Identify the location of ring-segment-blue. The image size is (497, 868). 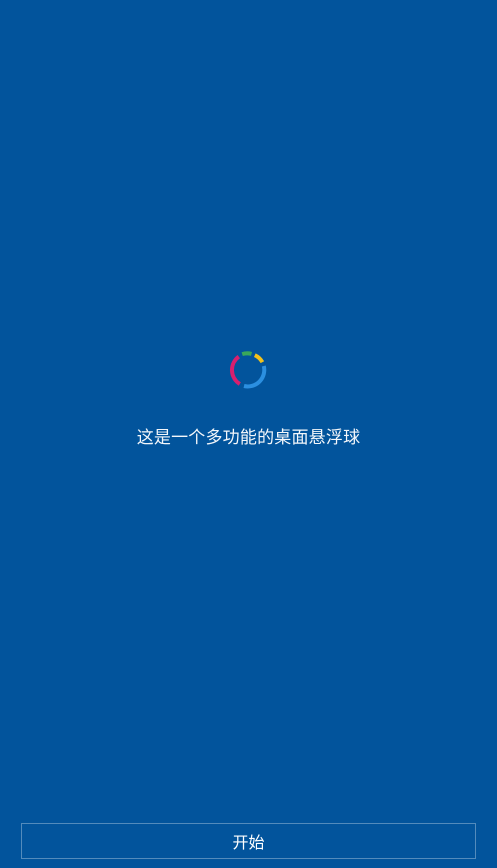
(255, 377).